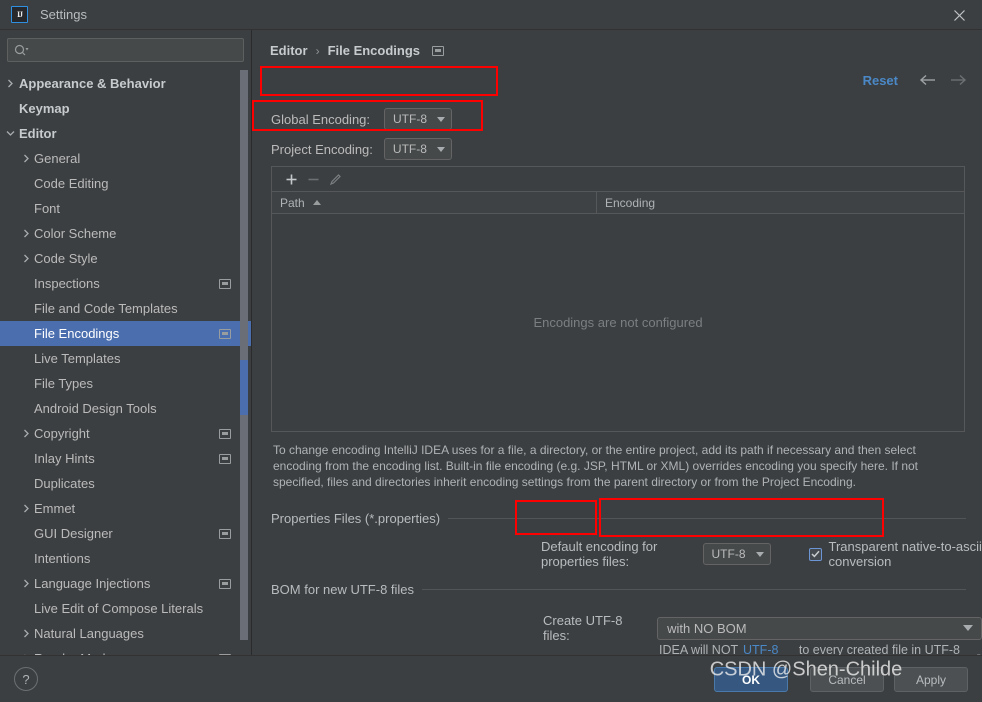 This screenshot has height=702, width=982. What do you see at coordinates (106, 308) in the screenshot?
I see `sidebar-item-label: File and Code Templates` at bounding box center [106, 308].